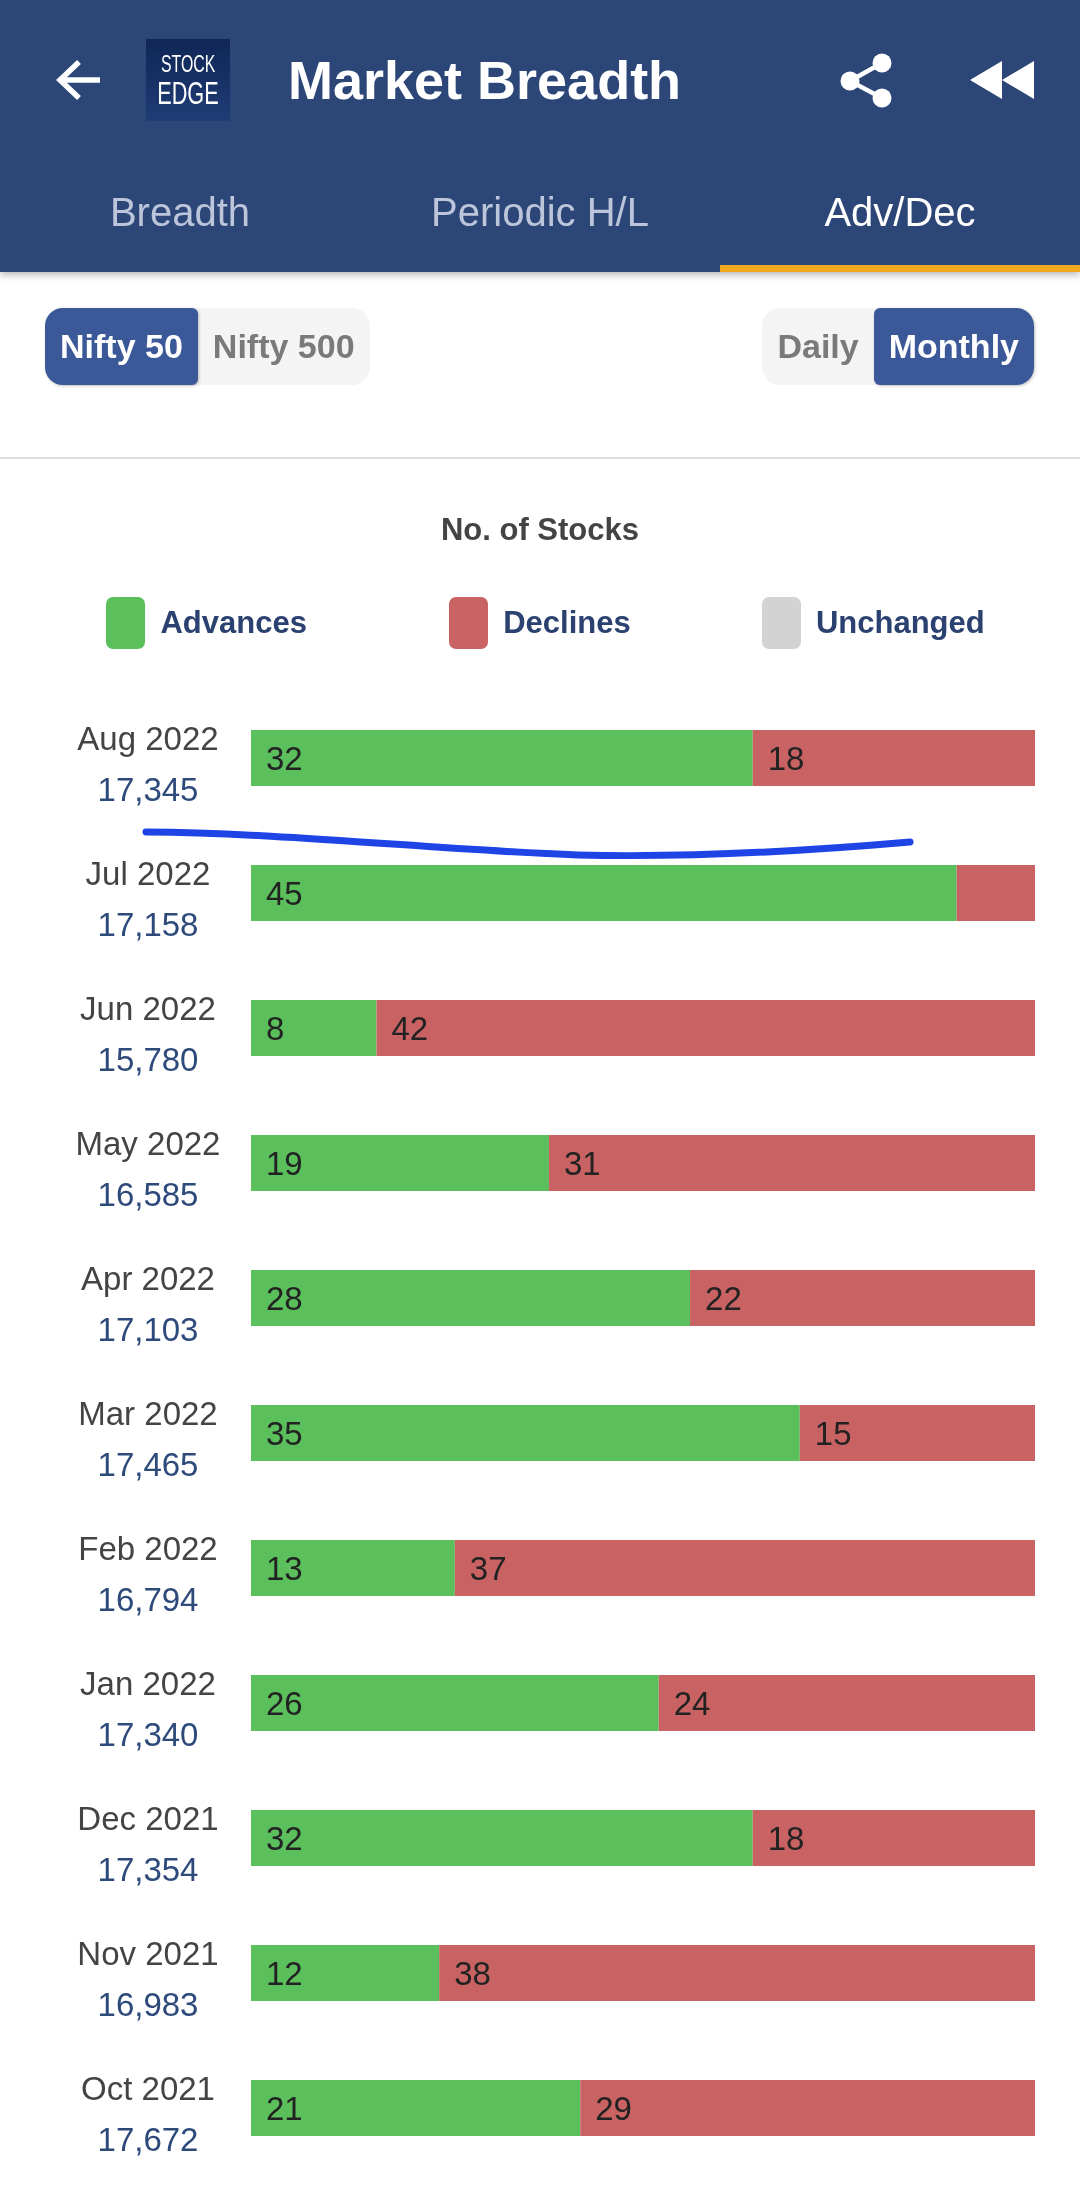 This screenshot has width=1080, height=2191. I want to click on index-value: 16,585, so click(148, 1195).